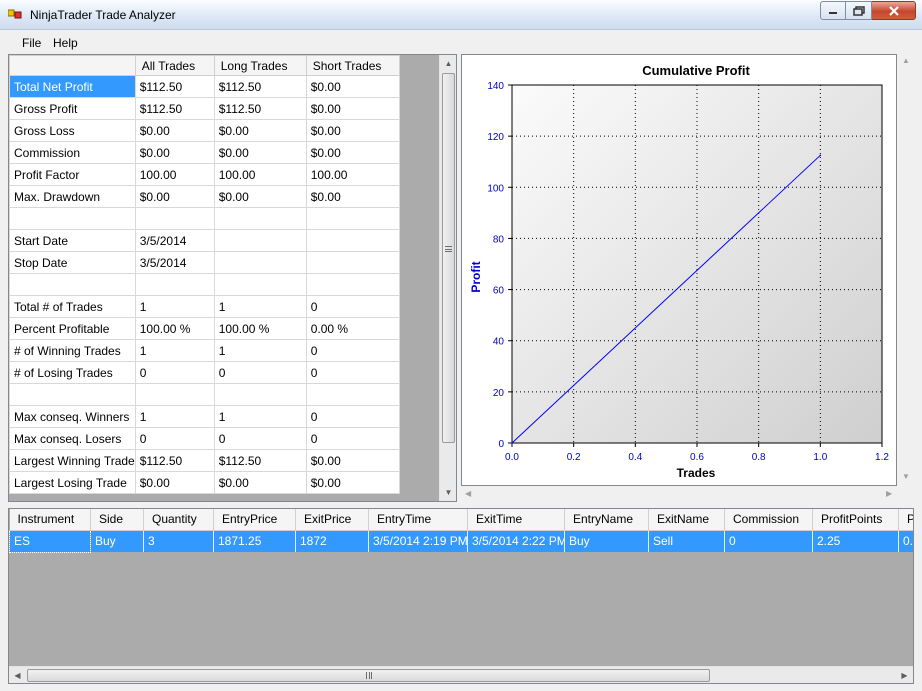  I want to click on stat-label: Max conseq. Losers, so click(72, 438).